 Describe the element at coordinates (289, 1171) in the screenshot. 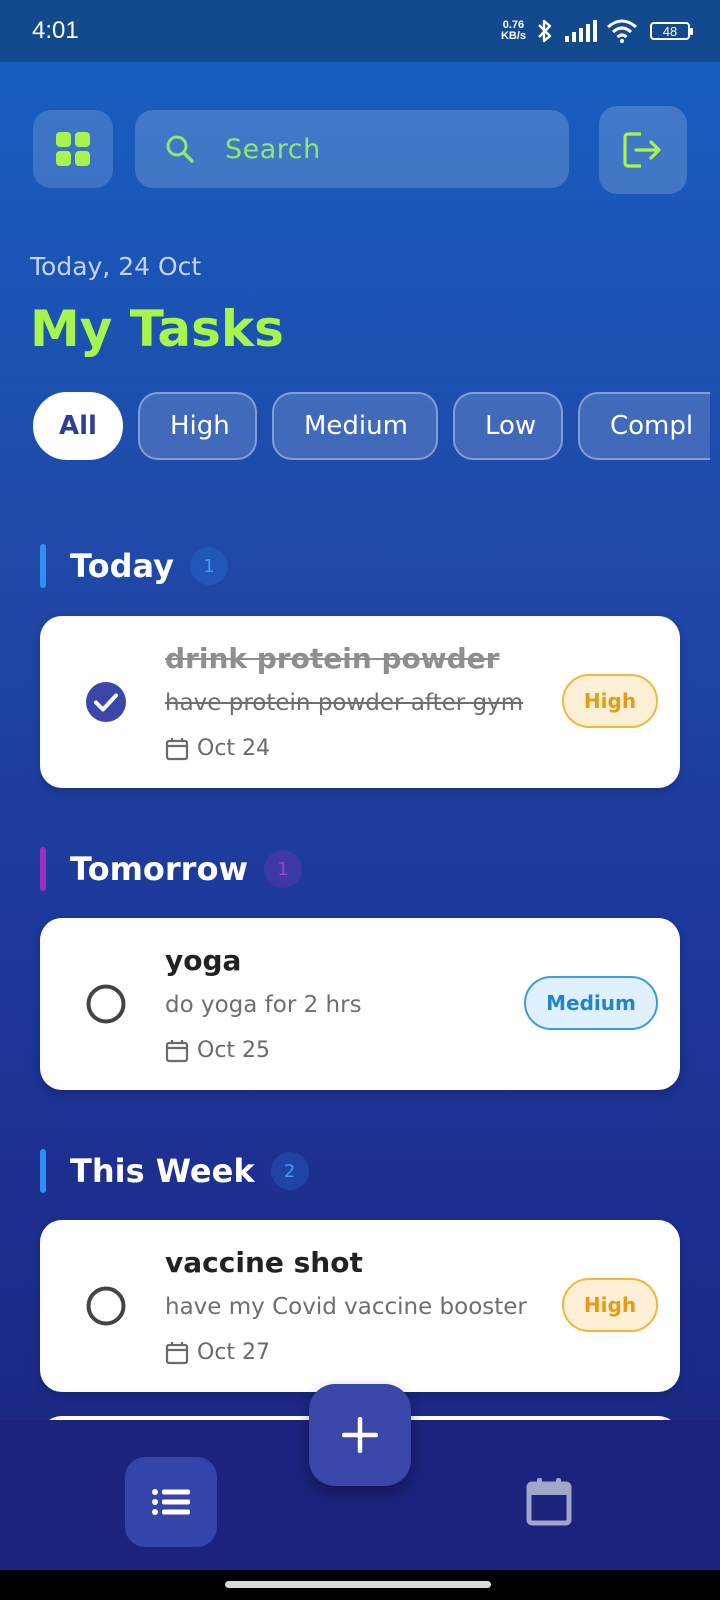

I see `section-count-badge: 2` at that location.